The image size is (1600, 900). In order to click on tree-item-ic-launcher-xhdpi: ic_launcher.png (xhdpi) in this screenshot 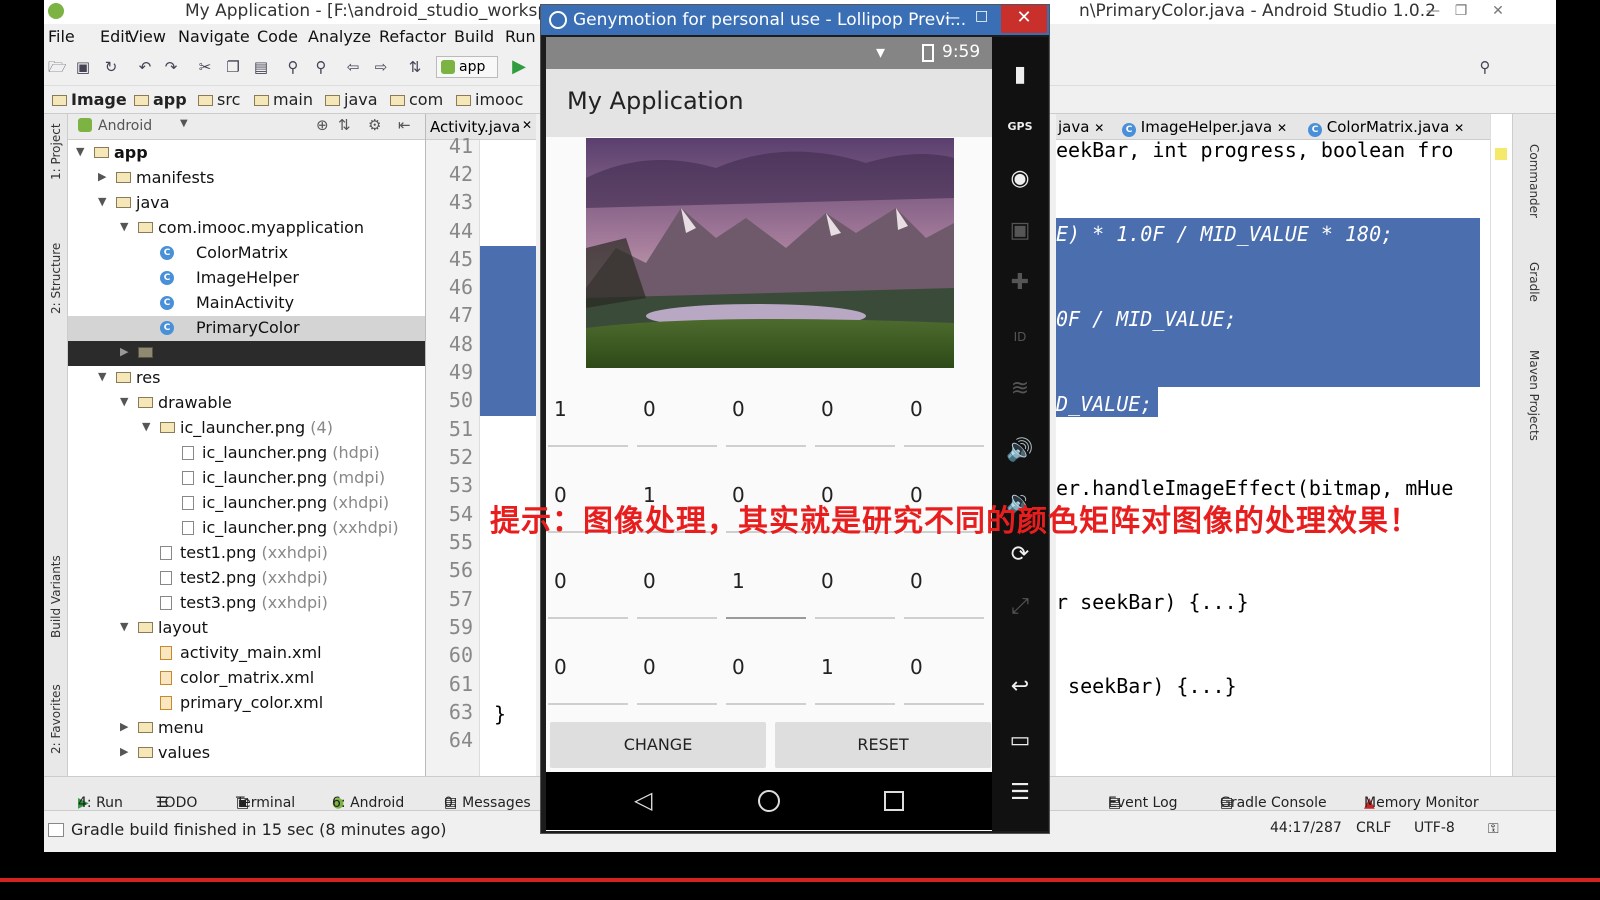, I will do `click(246, 503)`.